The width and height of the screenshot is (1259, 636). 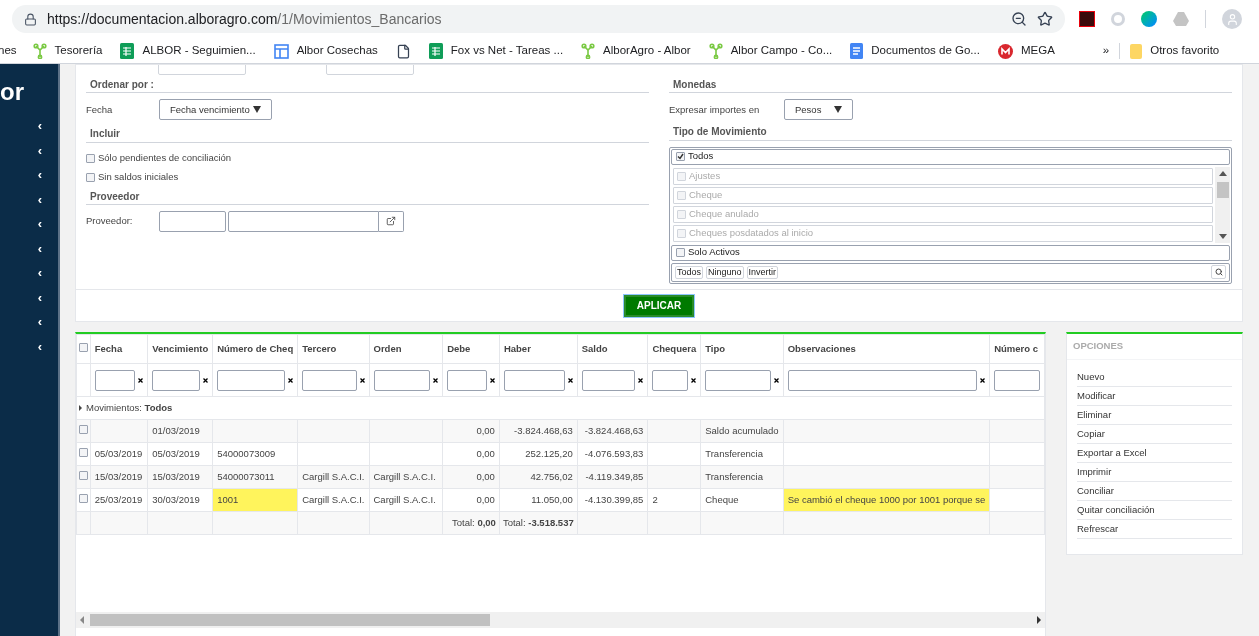 I want to click on horizontal-scrollbar, so click(x=560, y=620).